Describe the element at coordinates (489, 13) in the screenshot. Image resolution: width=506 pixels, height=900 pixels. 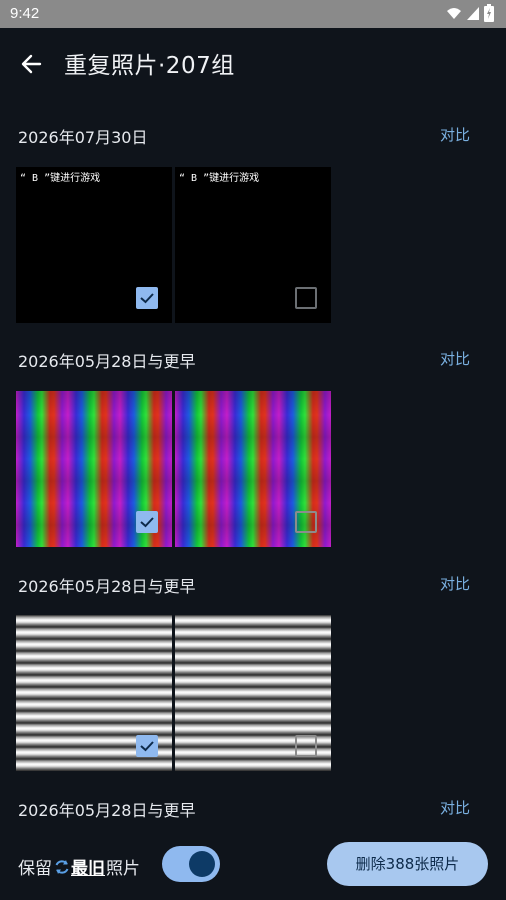
I see `battery-icon` at that location.